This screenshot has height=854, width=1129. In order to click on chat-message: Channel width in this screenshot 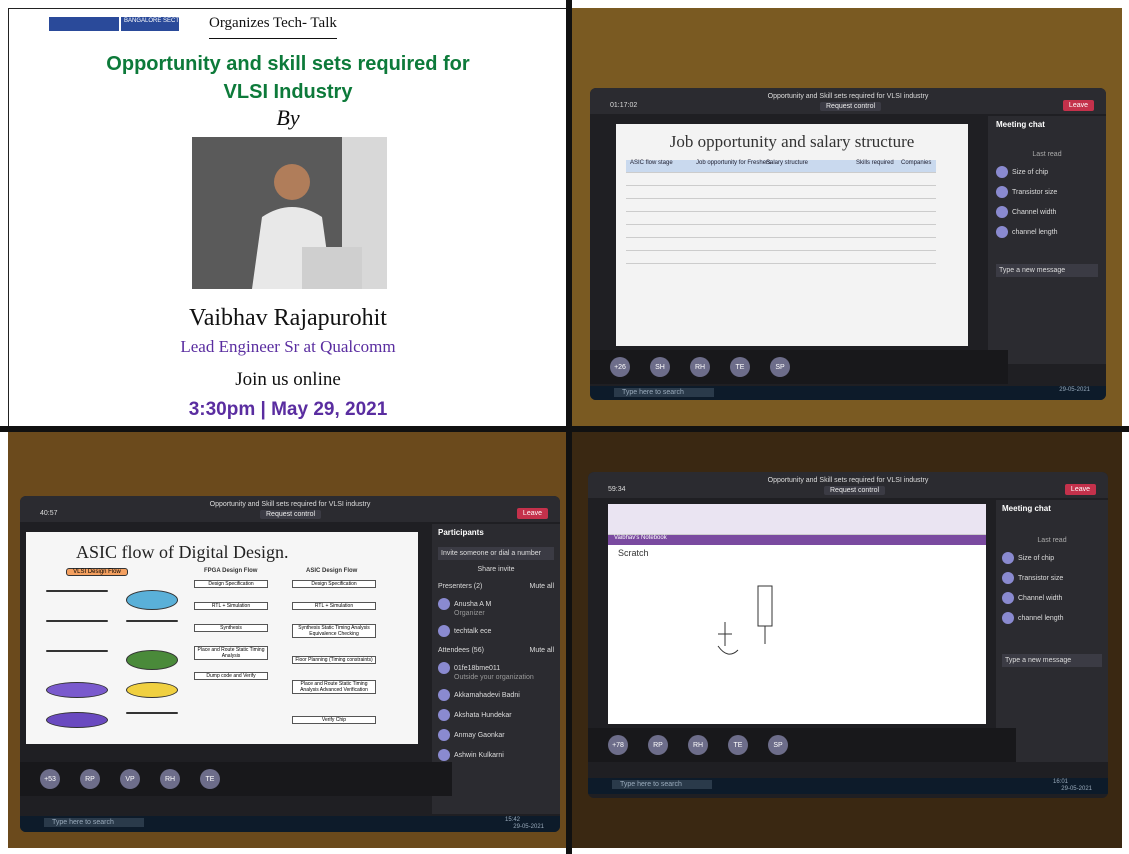, I will do `click(1047, 212)`.